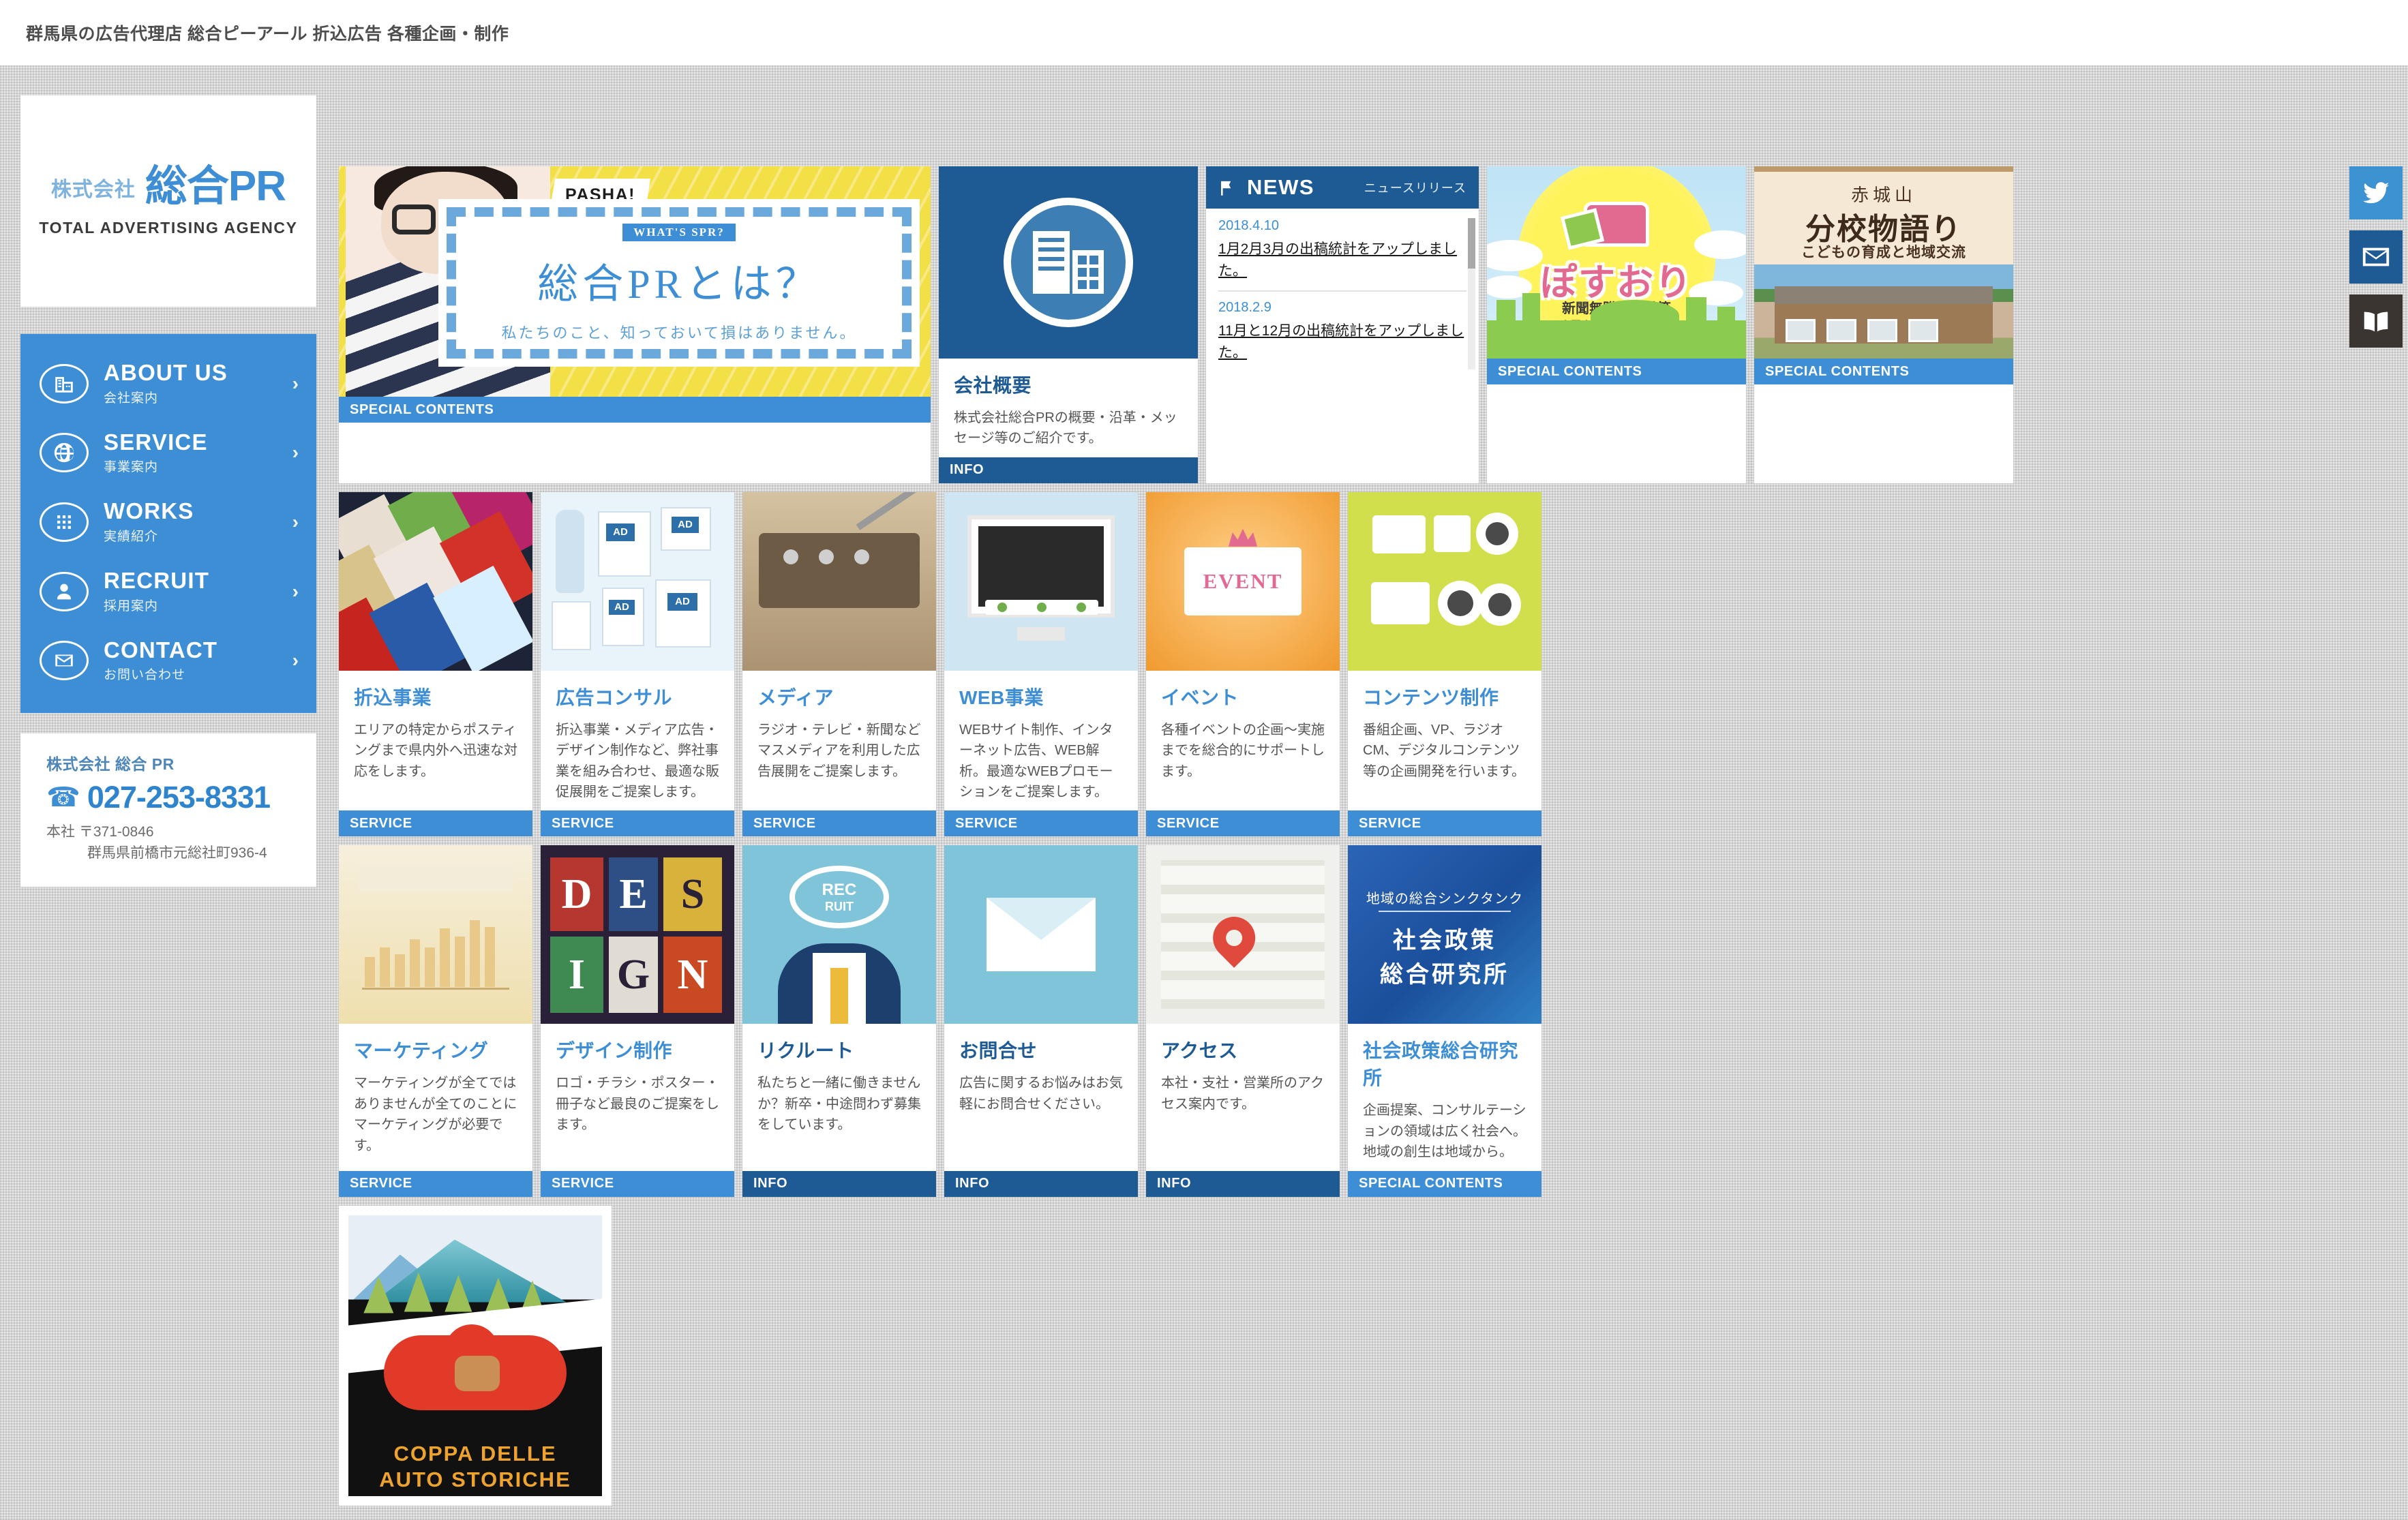 Image resolution: width=2408 pixels, height=1520 pixels. Describe the element at coordinates (1244, 307) in the screenshot. I see `news-date: 2018.2.9` at that location.